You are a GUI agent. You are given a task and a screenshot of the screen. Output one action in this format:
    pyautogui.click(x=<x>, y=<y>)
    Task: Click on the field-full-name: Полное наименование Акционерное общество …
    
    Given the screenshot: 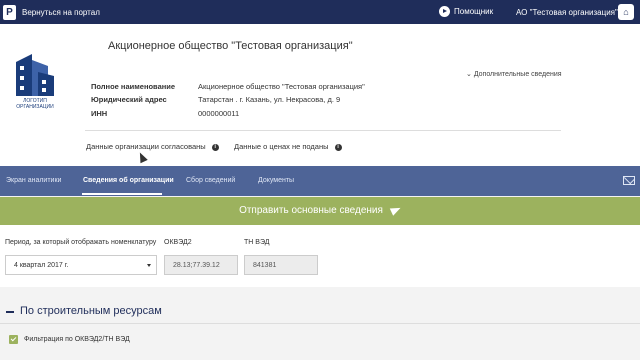 What is the action you would take?
    pyautogui.click(x=228, y=86)
    